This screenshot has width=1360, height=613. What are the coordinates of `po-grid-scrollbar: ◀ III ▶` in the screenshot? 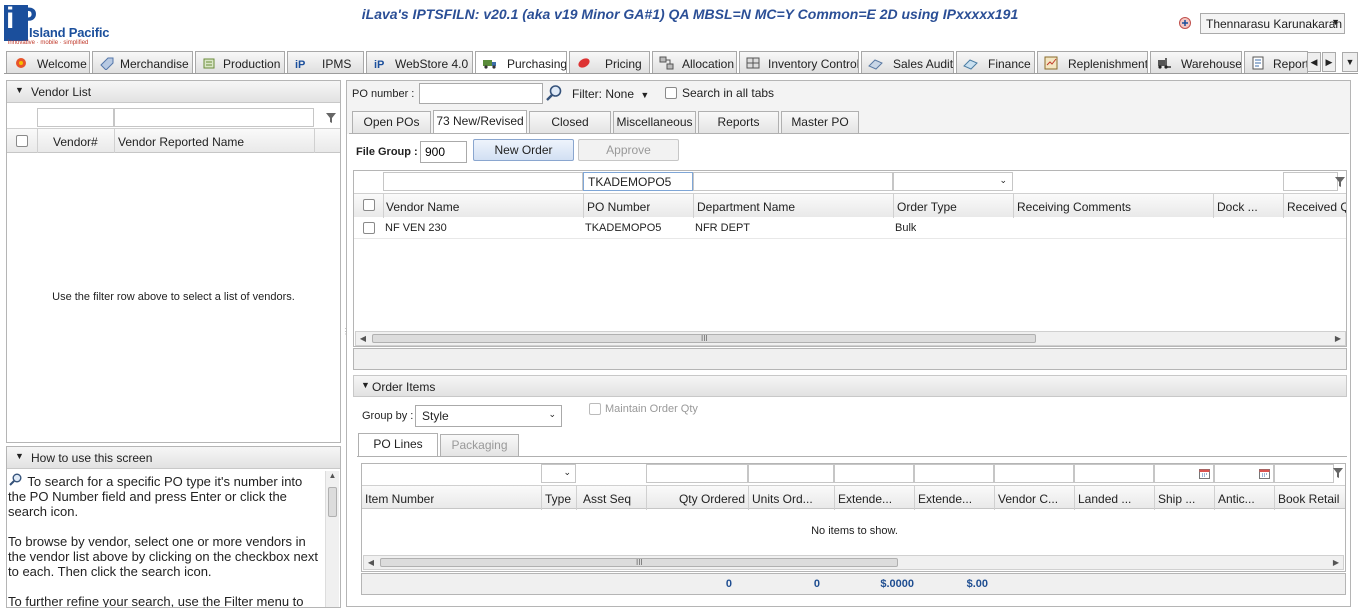 It's located at (850, 338).